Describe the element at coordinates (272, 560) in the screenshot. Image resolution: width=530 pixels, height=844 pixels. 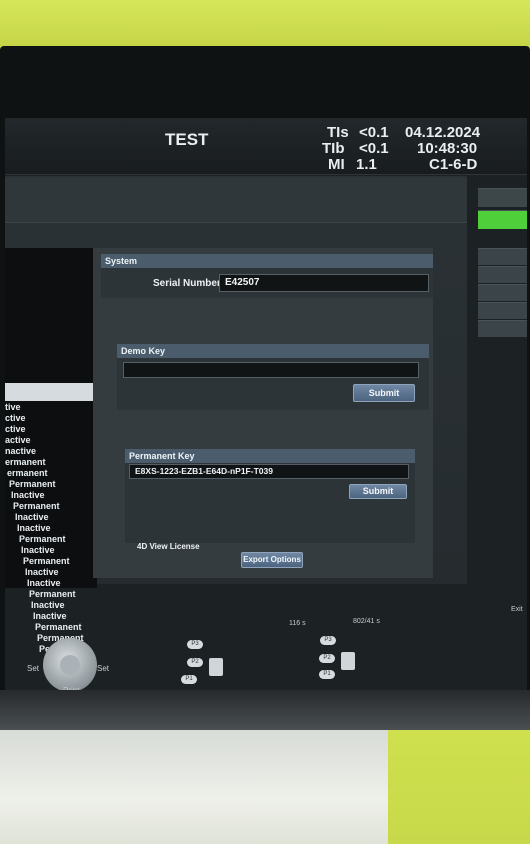
I see `export-options-button: Export Options` at that location.